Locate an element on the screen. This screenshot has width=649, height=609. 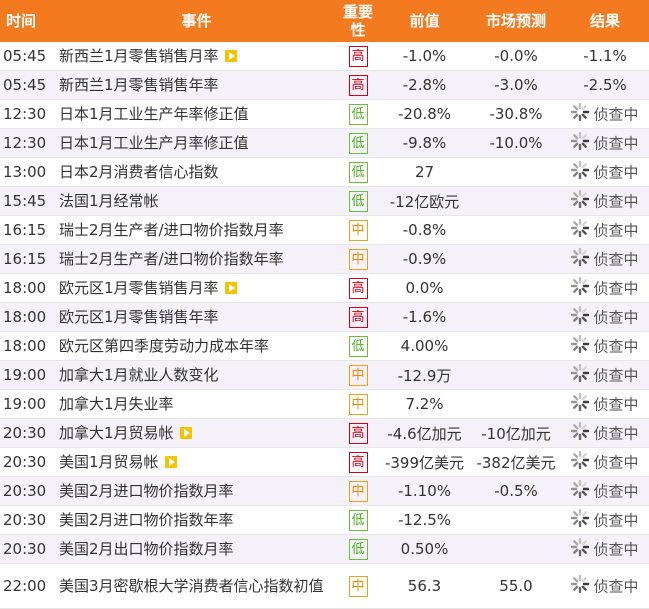
header-importance: 重要性 is located at coordinates (358, 21).